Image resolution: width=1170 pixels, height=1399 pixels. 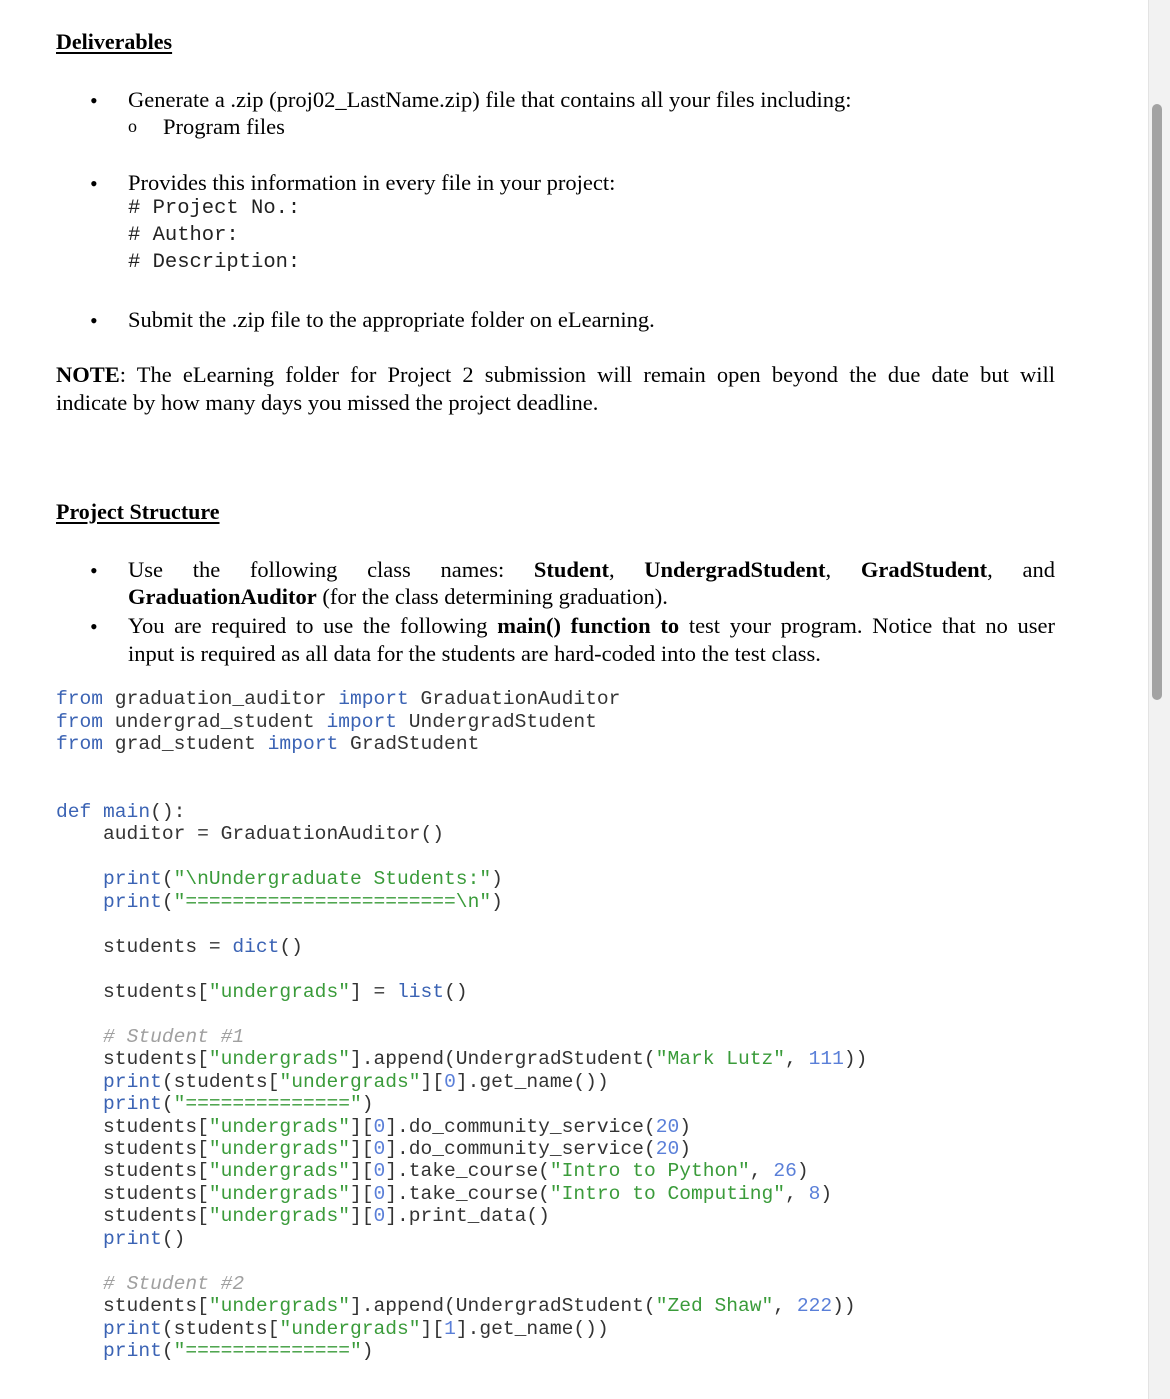 I want to click on code-auditor-line: auditor = GraduationAuditor(), so click(x=250, y=834).